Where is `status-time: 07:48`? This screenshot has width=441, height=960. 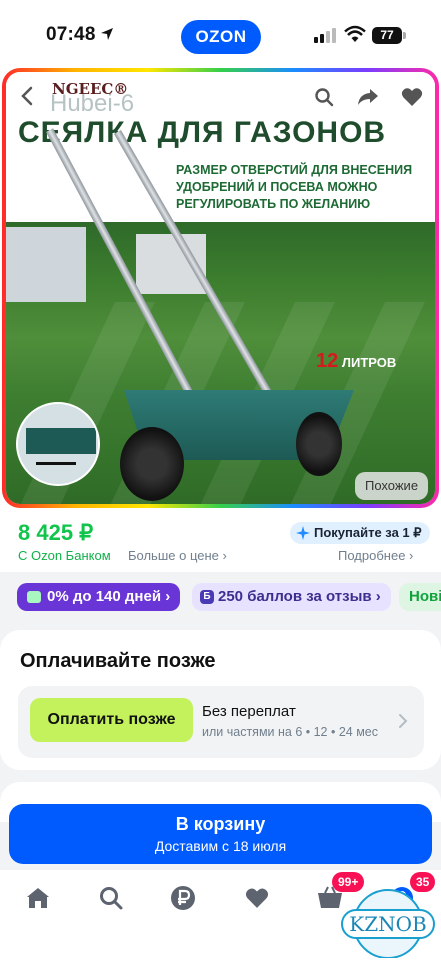 status-time: 07:48 is located at coordinates (71, 34).